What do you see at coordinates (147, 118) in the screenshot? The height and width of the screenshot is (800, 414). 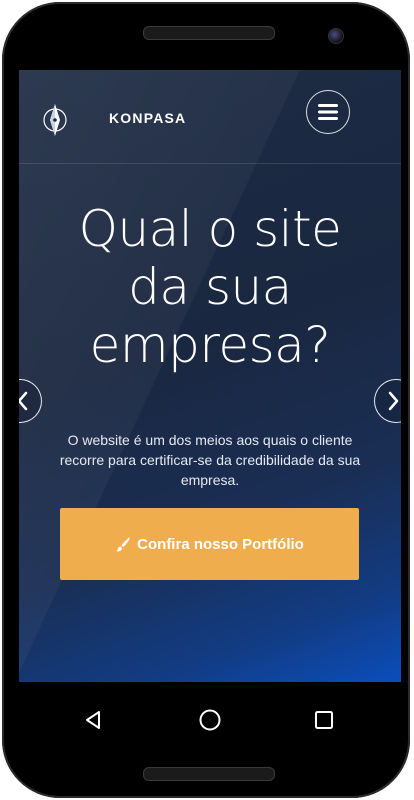 I see `brand-name: KONPASA` at bounding box center [147, 118].